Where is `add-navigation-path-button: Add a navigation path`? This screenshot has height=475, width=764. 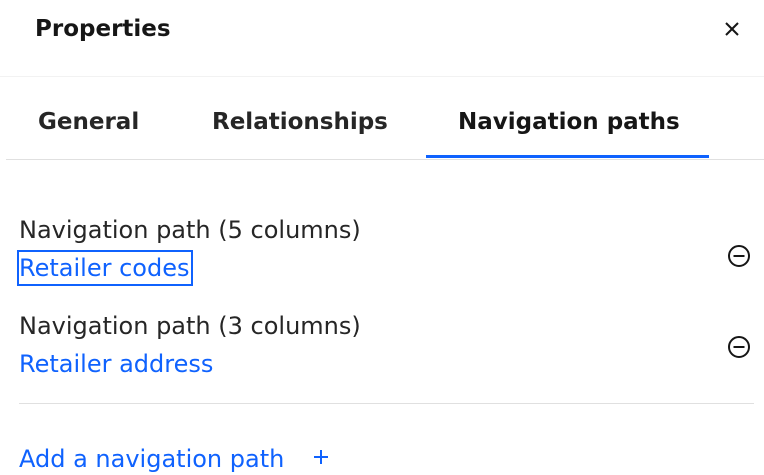 add-navigation-path-button: Add a navigation path is located at coordinates (175, 459).